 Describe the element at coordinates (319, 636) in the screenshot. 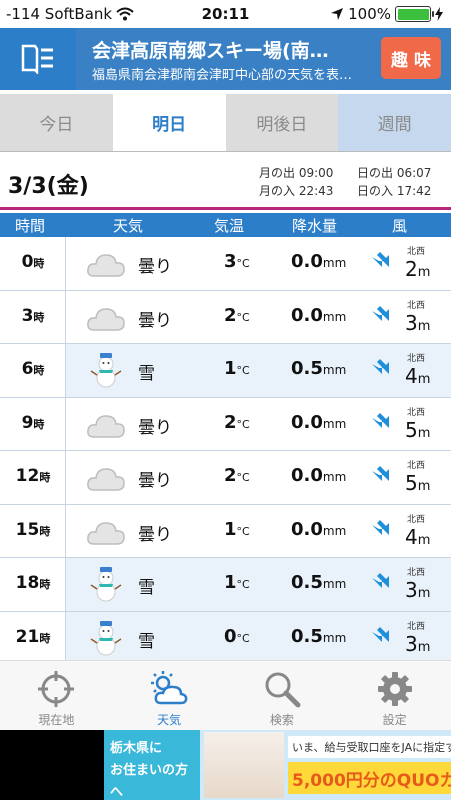

I see `precipitation: 0.5mm` at that location.